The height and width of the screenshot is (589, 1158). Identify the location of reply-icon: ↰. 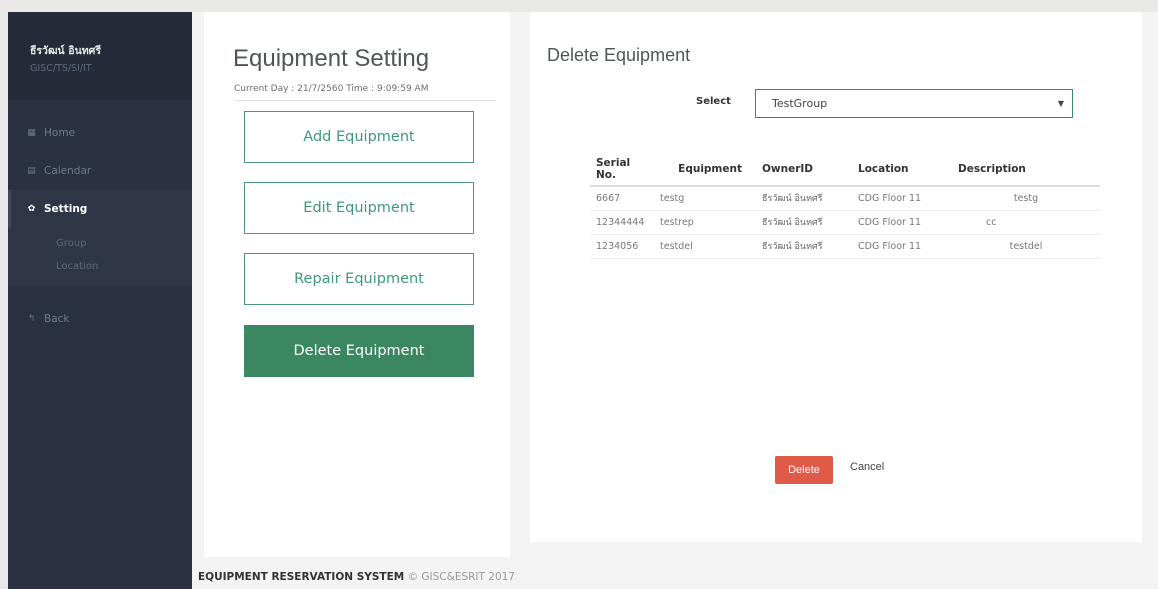
(31, 319).